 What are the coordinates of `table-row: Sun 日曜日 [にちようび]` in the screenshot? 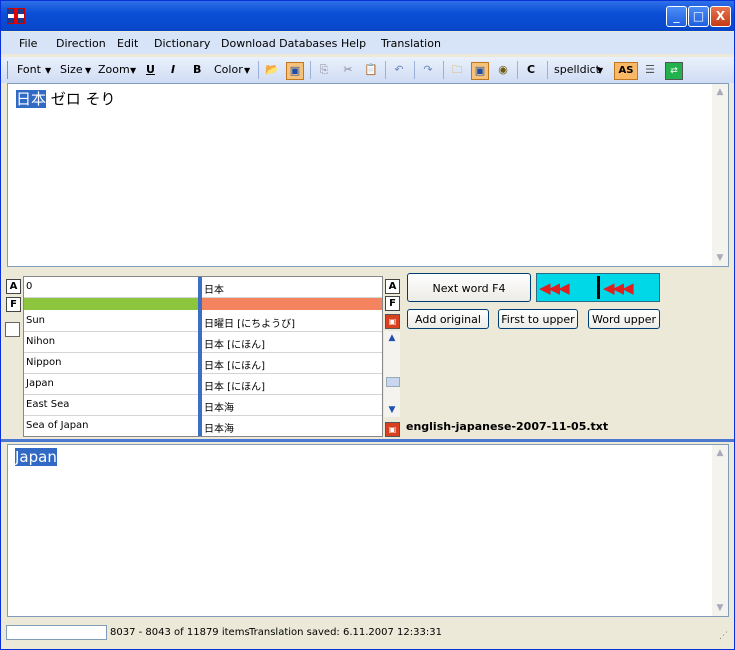 It's located at (203, 321).